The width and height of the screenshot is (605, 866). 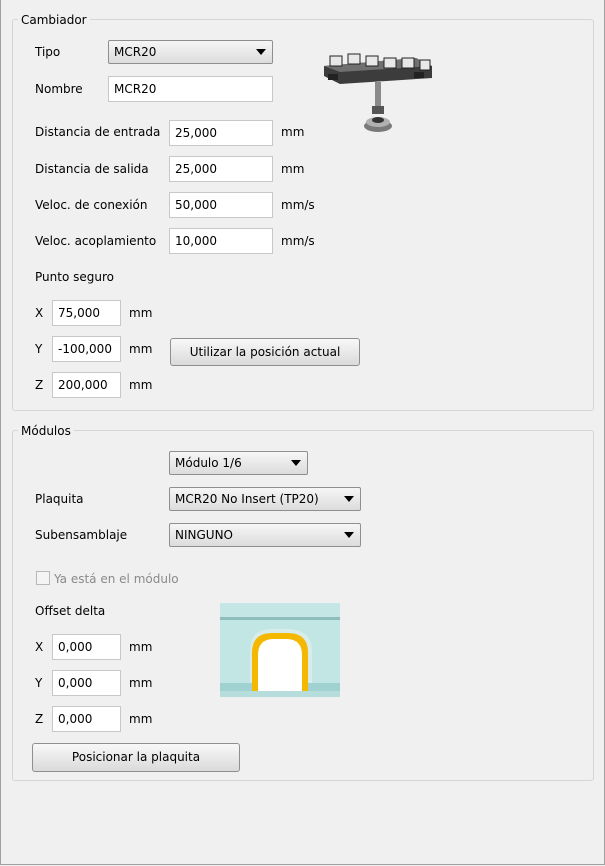 What do you see at coordinates (86, 719) in the screenshot?
I see `offset-z-field: 0,000` at bounding box center [86, 719].